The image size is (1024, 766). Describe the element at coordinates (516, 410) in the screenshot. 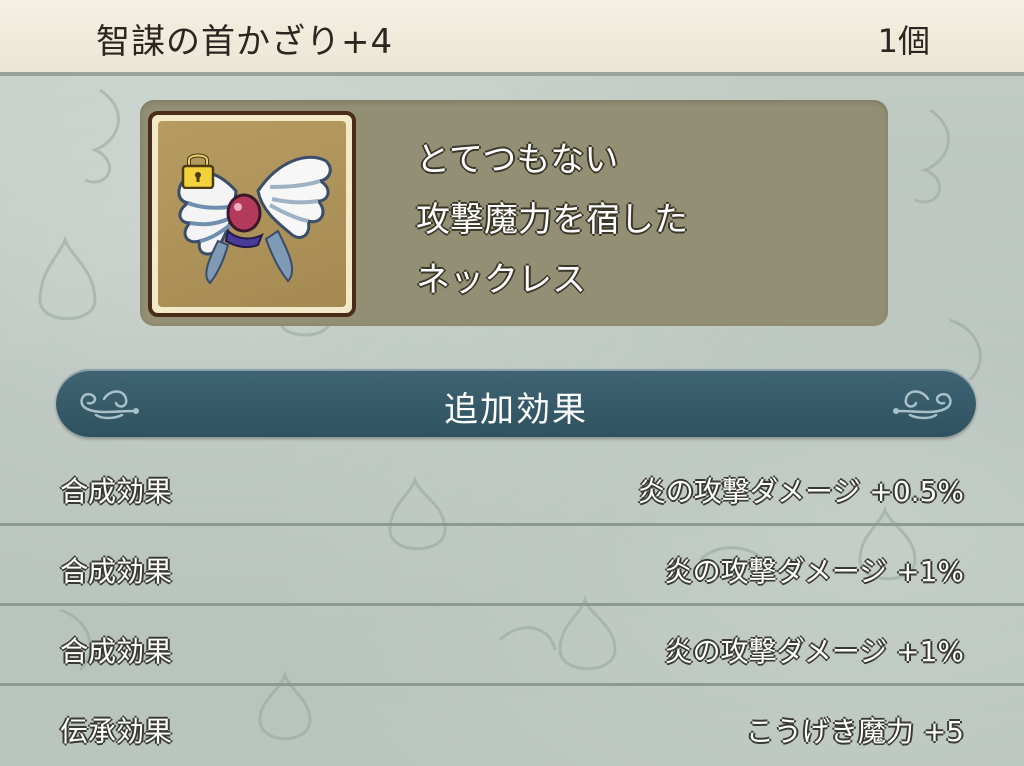

I see `section-title: 追加効果` at that location.